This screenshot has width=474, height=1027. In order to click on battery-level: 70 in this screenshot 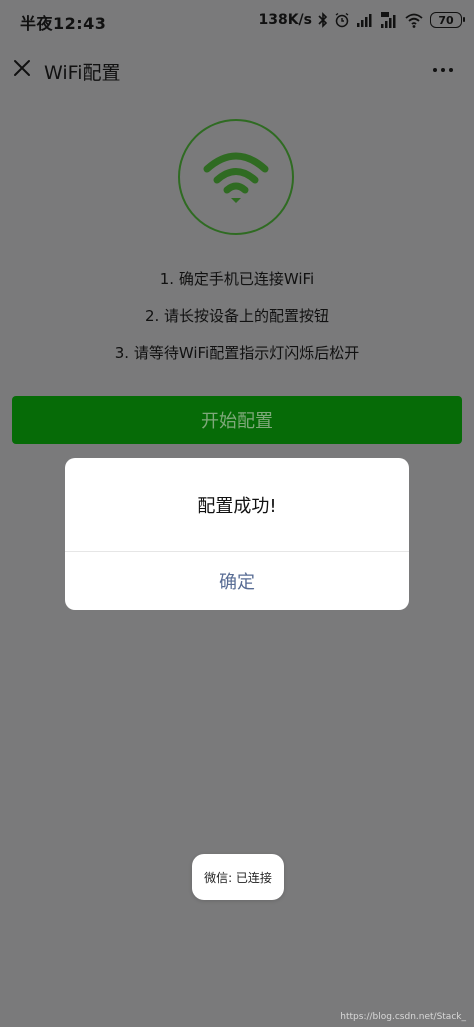, I will do `click(446, 20)`.